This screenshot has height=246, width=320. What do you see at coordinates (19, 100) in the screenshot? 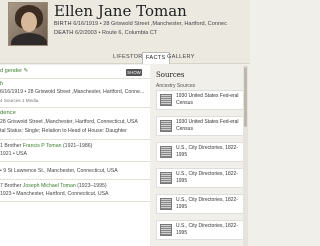
I see `birth-sources-count: 4 Sources 1 Media` at bounding box center [19, 100].